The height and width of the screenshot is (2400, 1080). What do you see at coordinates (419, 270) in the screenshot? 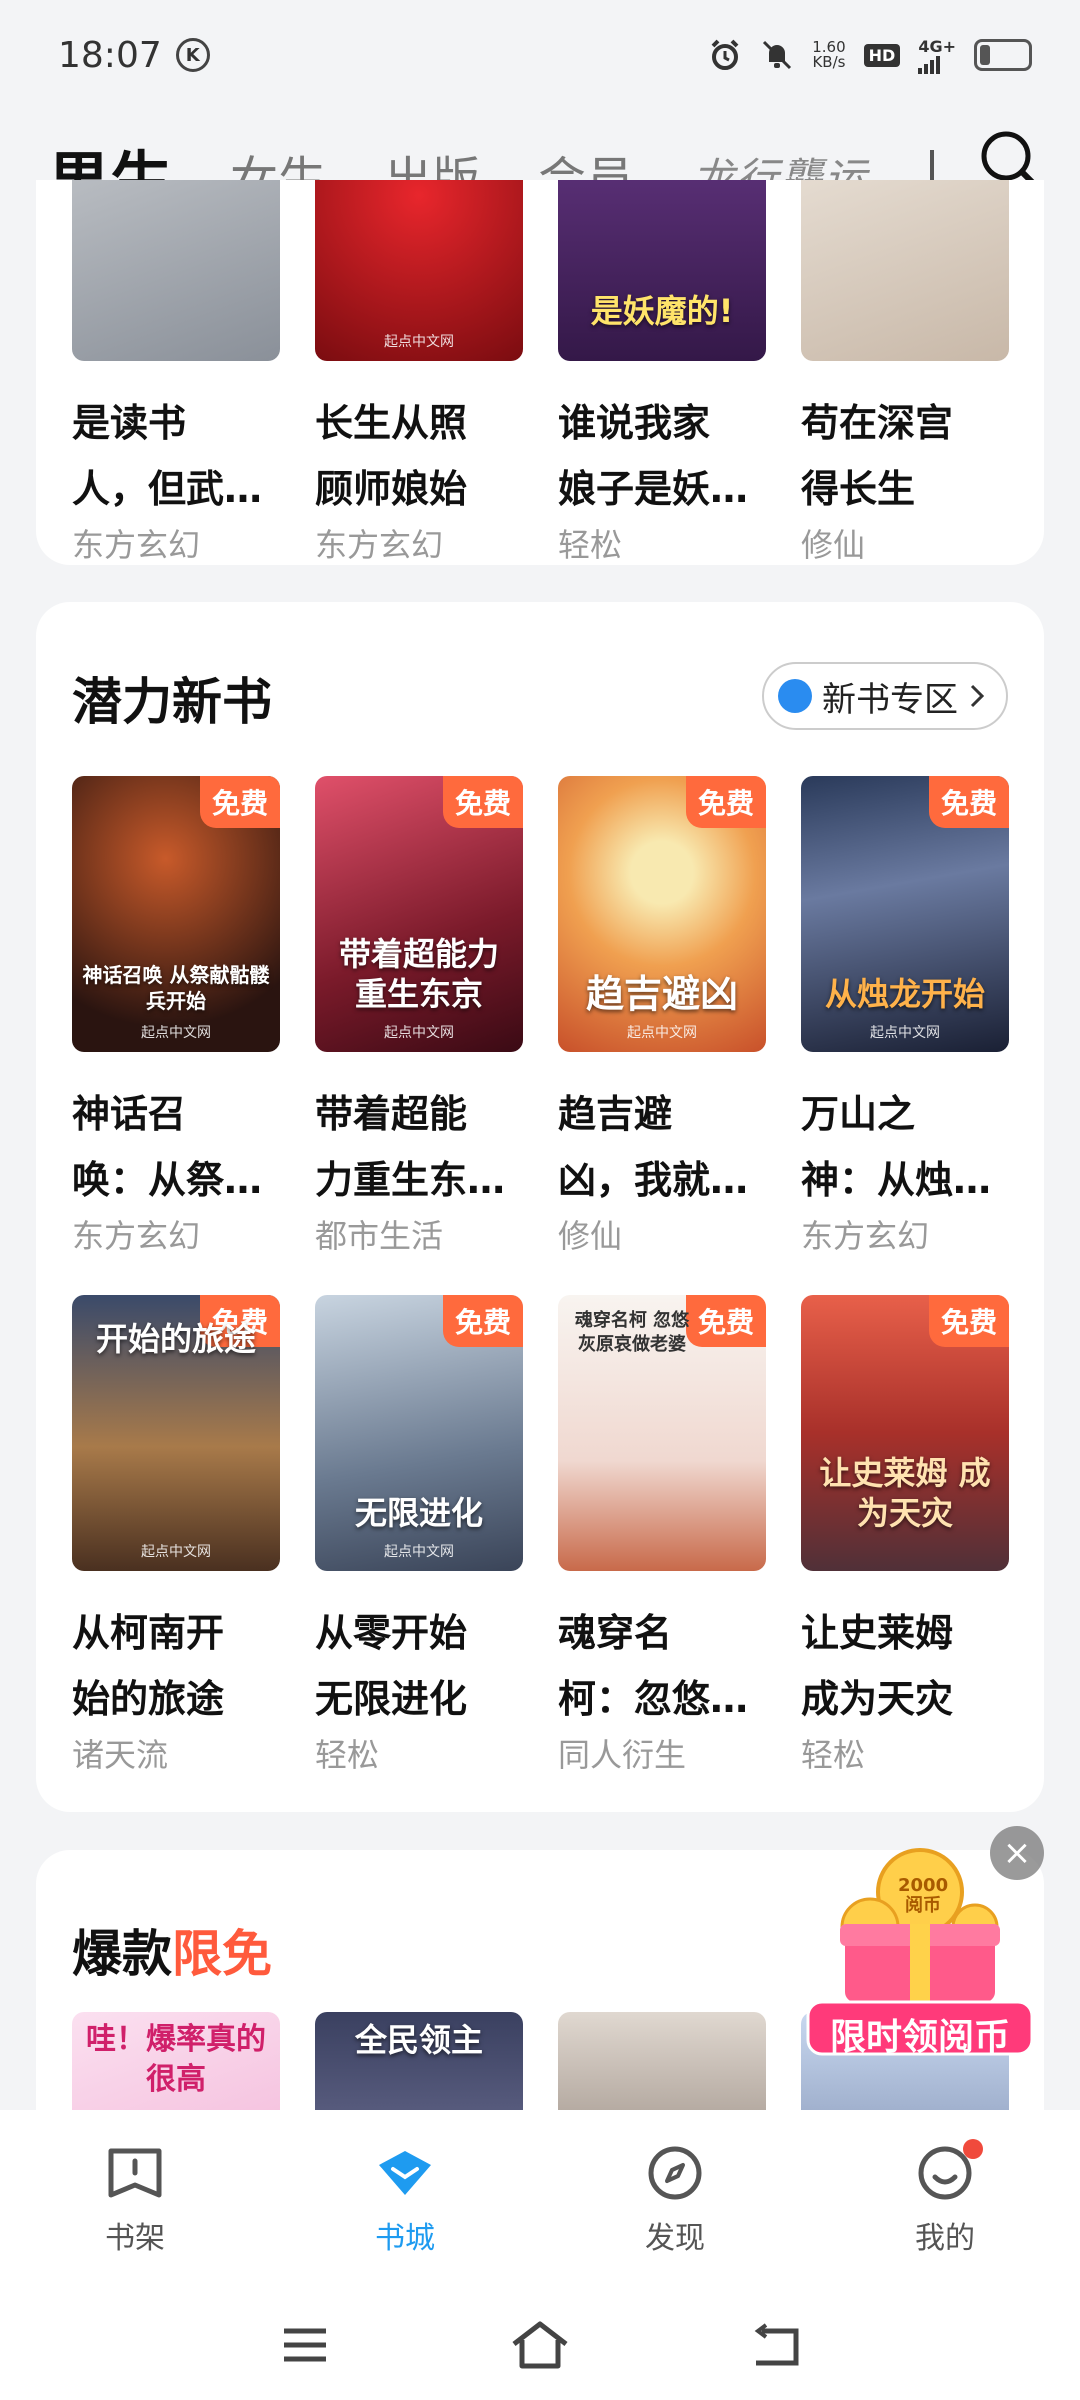
I see `book-cover: 起点中文网` at bounding box center [419, 270].